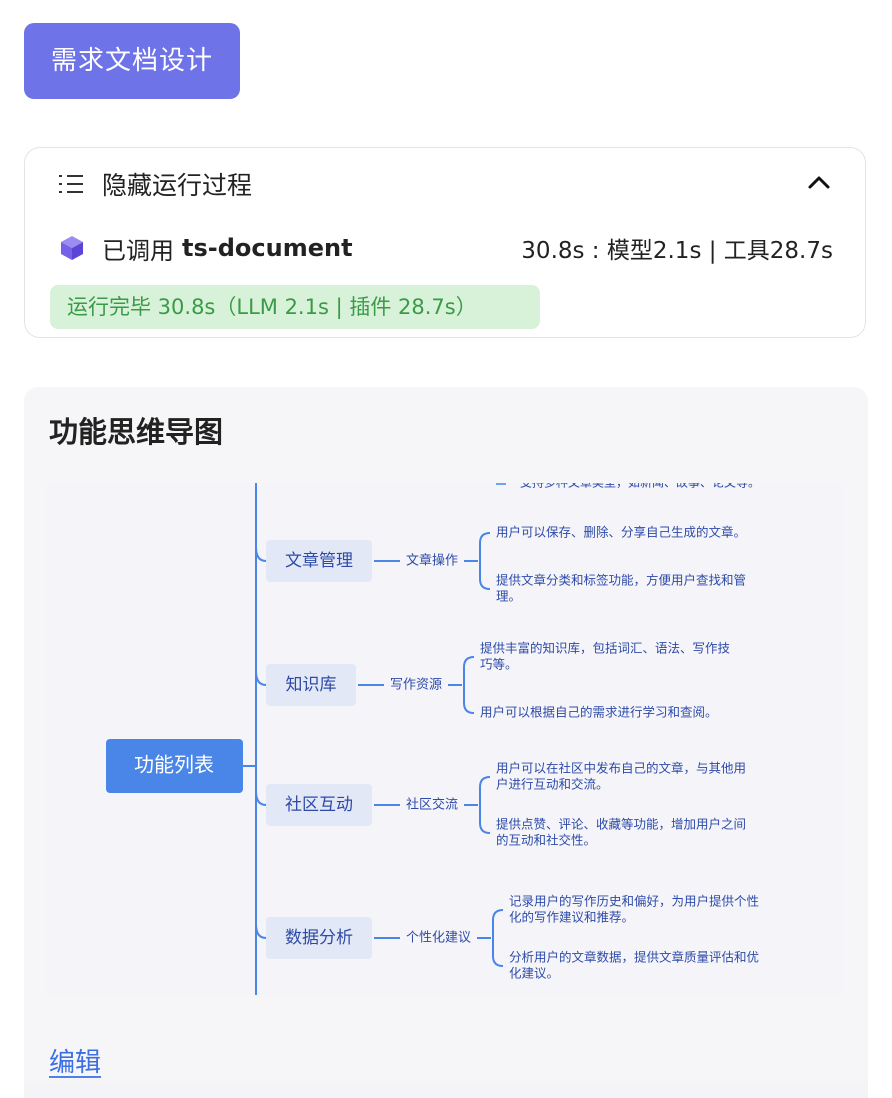  I want to click on mindmap-leaf-text: 的互动和社交性。, so click(546, 840).